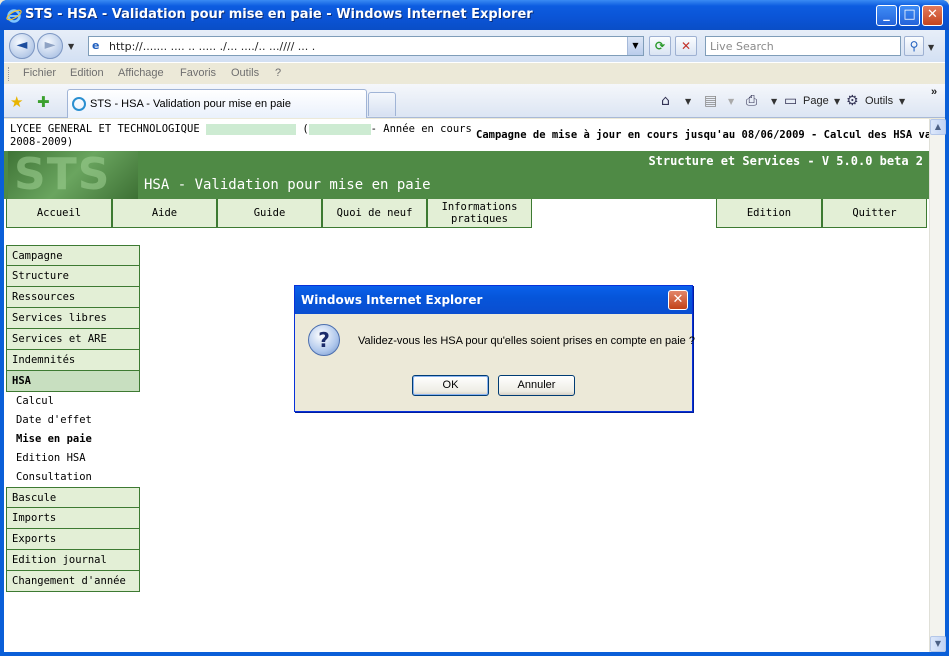  What do you see at coordinates (937, 385) in the screenshot?
I see `vertical-scrollbar: ▲ ▼` at bounding box center [937, 385].